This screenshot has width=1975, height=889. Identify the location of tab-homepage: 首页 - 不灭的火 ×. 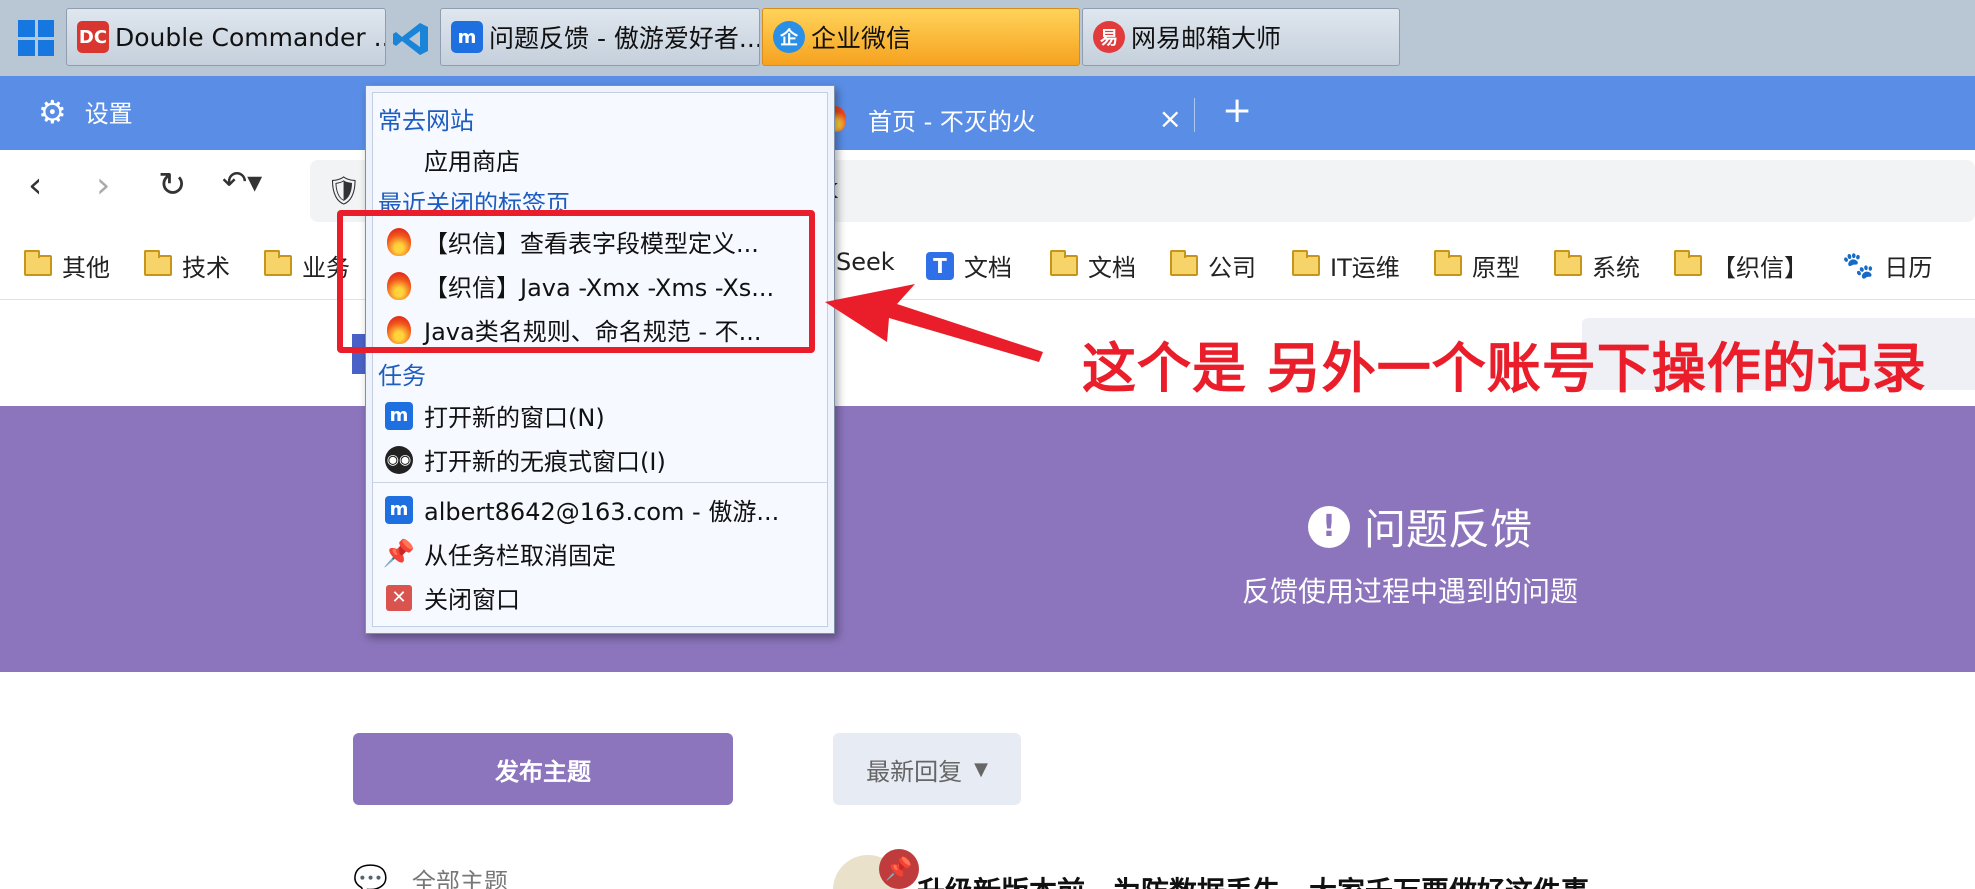
(1010, 119).